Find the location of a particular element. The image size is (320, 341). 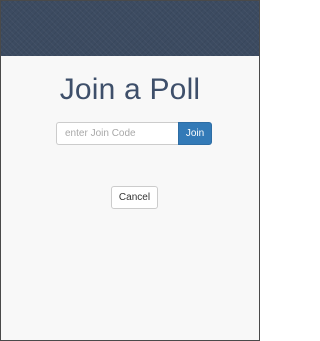

join-code-input is located at coordinates (117, 133).